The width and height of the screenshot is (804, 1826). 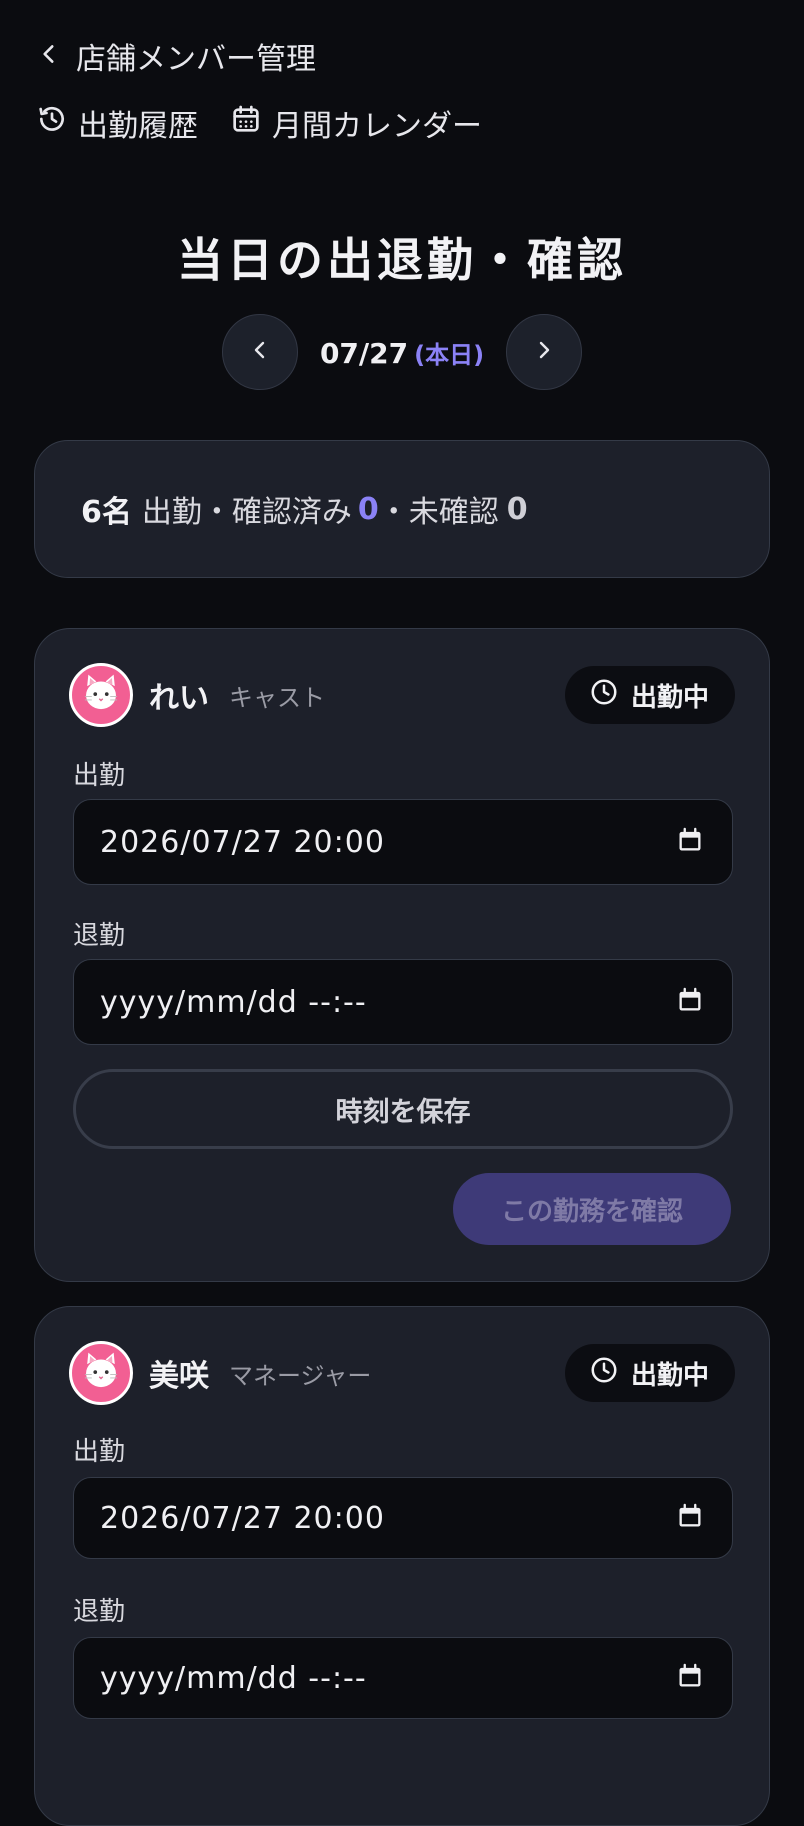 I want to click on member-name: れい, so click(x=179, y=698).